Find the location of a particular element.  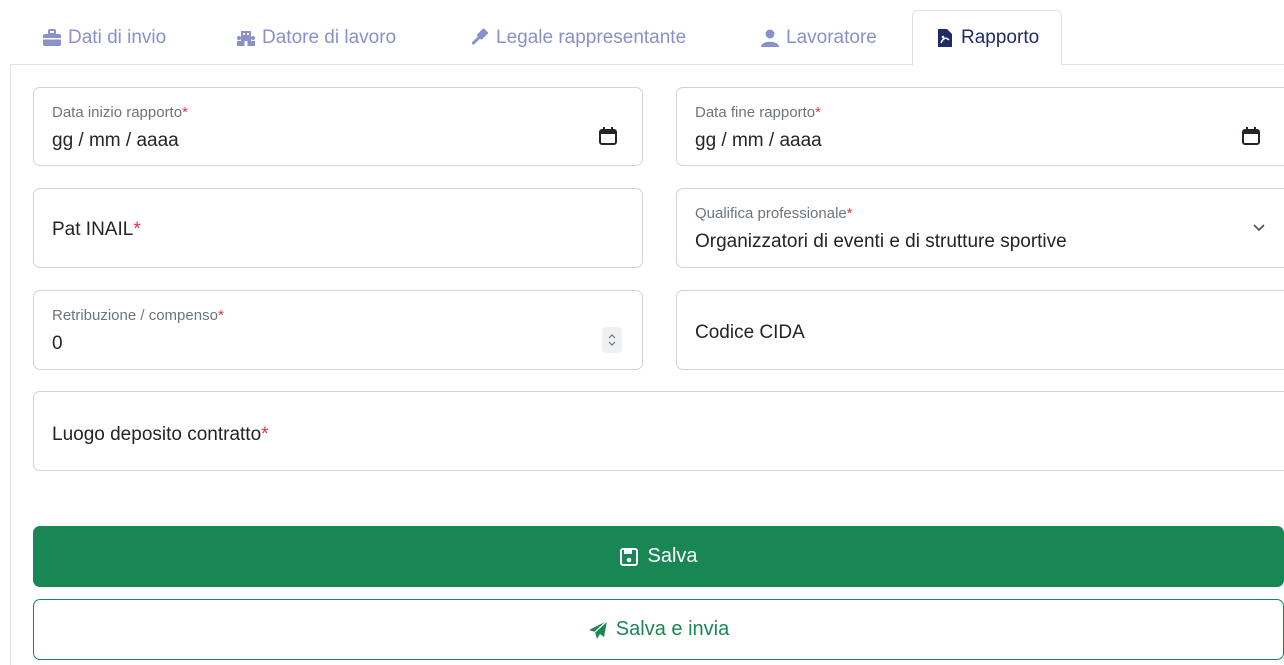

floppy-disk-icon is located at coordinates (629, 556).